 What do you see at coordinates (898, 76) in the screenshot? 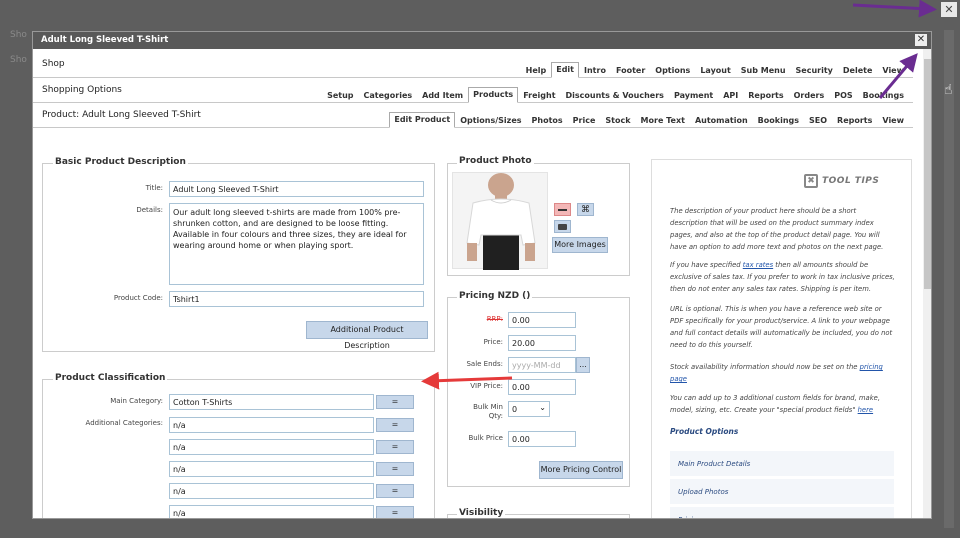
I see `arrow-to-dialog-close` at bounding box center [898, 76].